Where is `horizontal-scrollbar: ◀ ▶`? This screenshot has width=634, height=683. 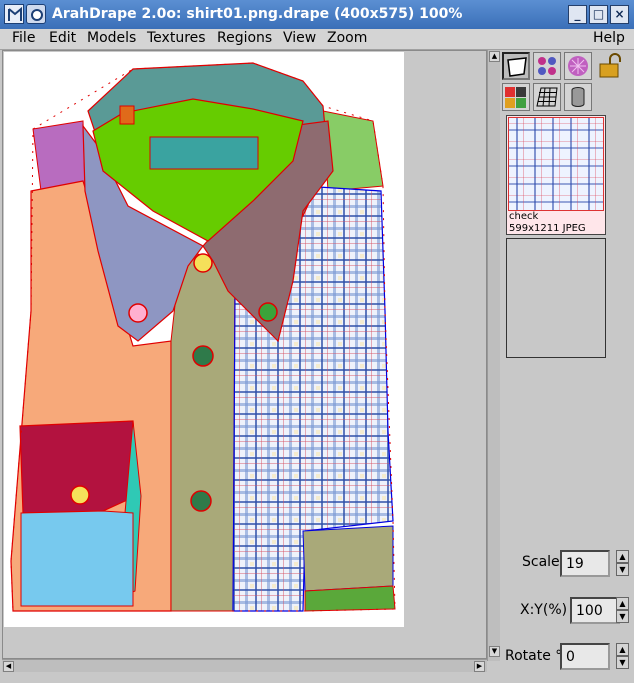 horizontal-scrollbar: ◀ ▶ is located at coordinates (244, 665).